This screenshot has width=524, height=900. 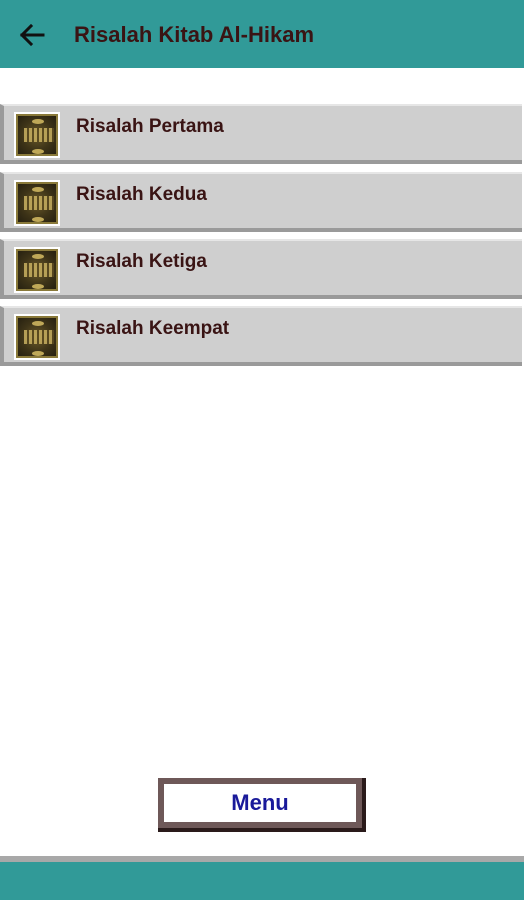 I want to click on app-bar: Risalah Kitab Al-Hikam, so click(x=262, y=34).